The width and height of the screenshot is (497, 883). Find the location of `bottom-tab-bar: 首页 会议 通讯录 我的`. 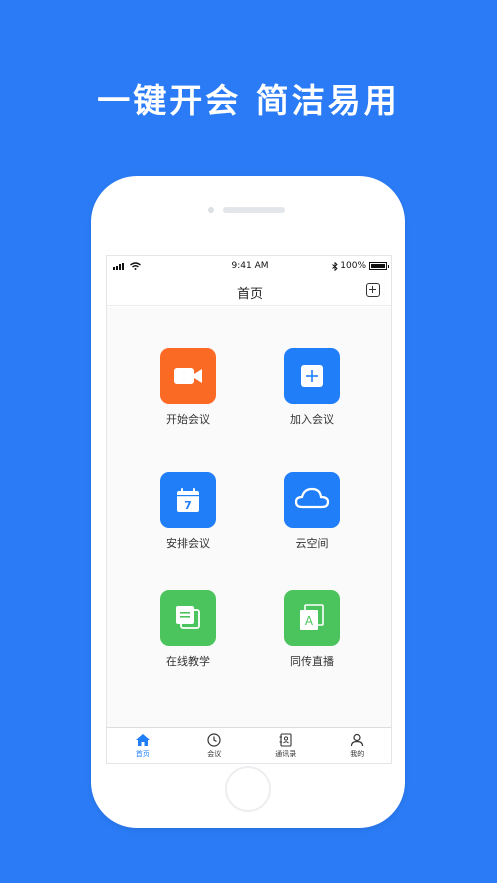

bottom-tab-bar: 首页 会议 通讯录 我的 is located at coordinates (249, 745).